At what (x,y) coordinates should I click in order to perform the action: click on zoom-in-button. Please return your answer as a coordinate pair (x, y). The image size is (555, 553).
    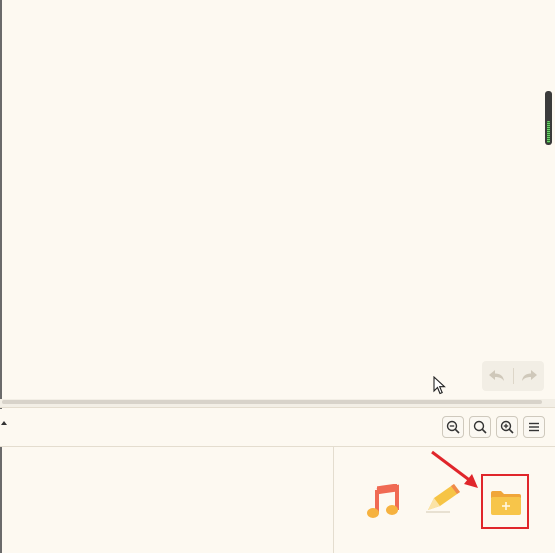
    Looking at the image, I should click on (507, 427).